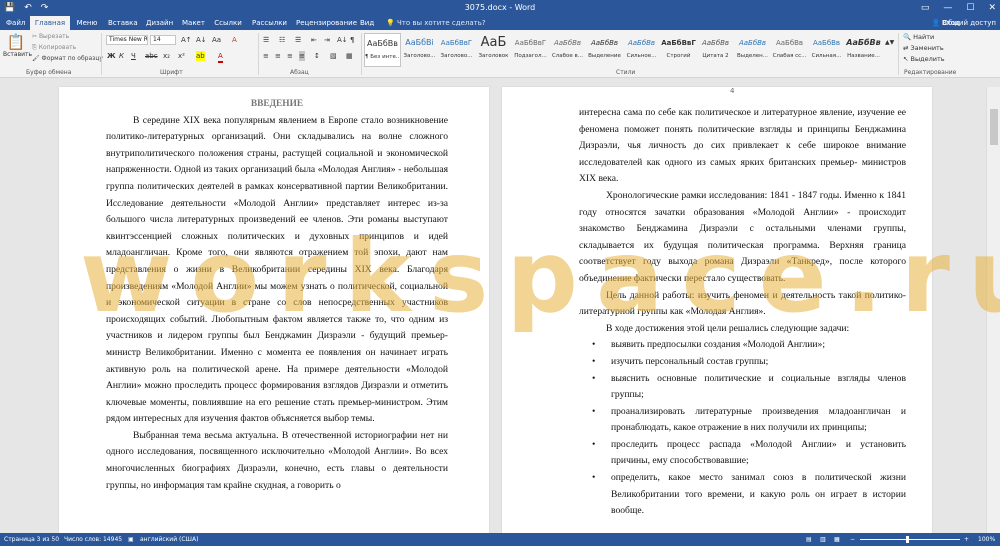 The width and height of the screenshot is (1000, 546). I want to click on word-count: Число слов: 14945, so click(93, 539).